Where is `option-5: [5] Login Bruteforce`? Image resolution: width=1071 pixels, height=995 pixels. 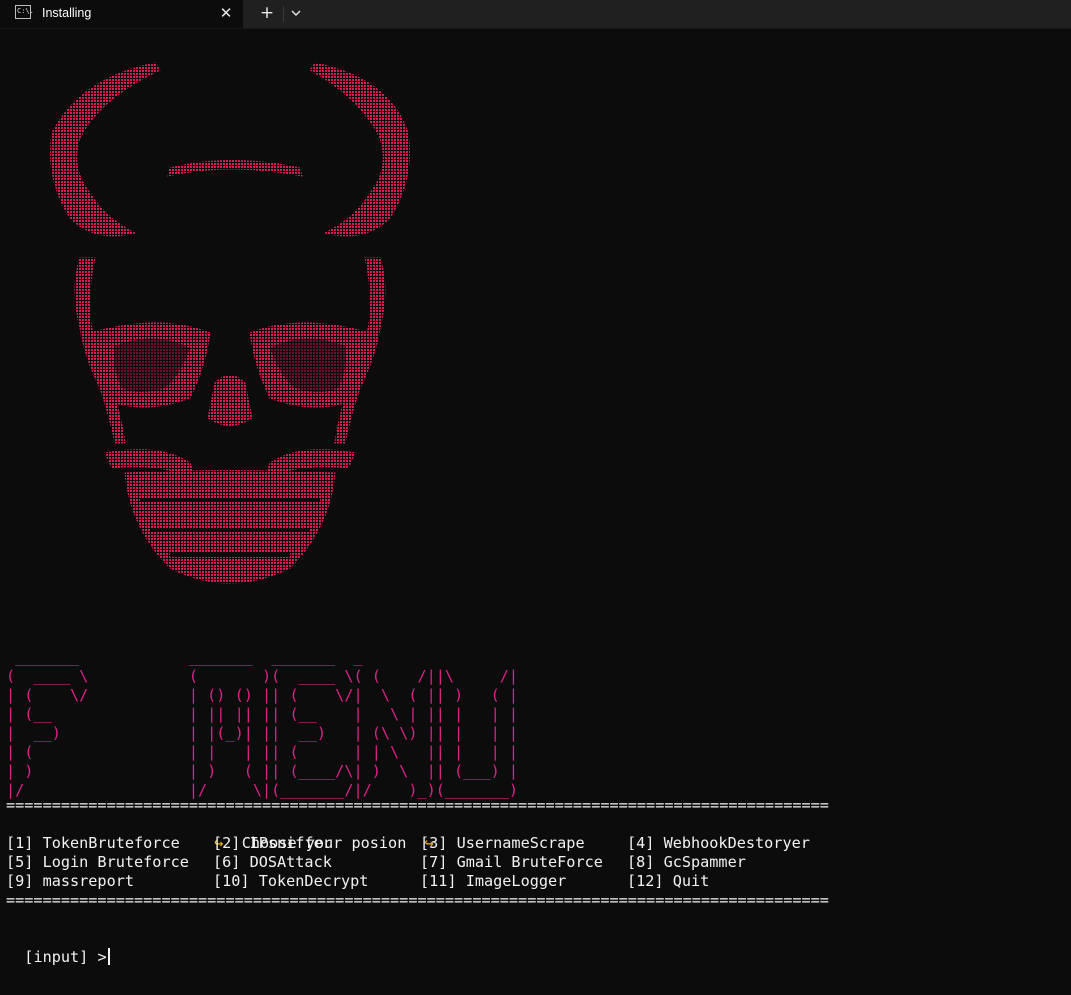
option-5: [5] Login Bruteforce is located at coordinates (97, 862).